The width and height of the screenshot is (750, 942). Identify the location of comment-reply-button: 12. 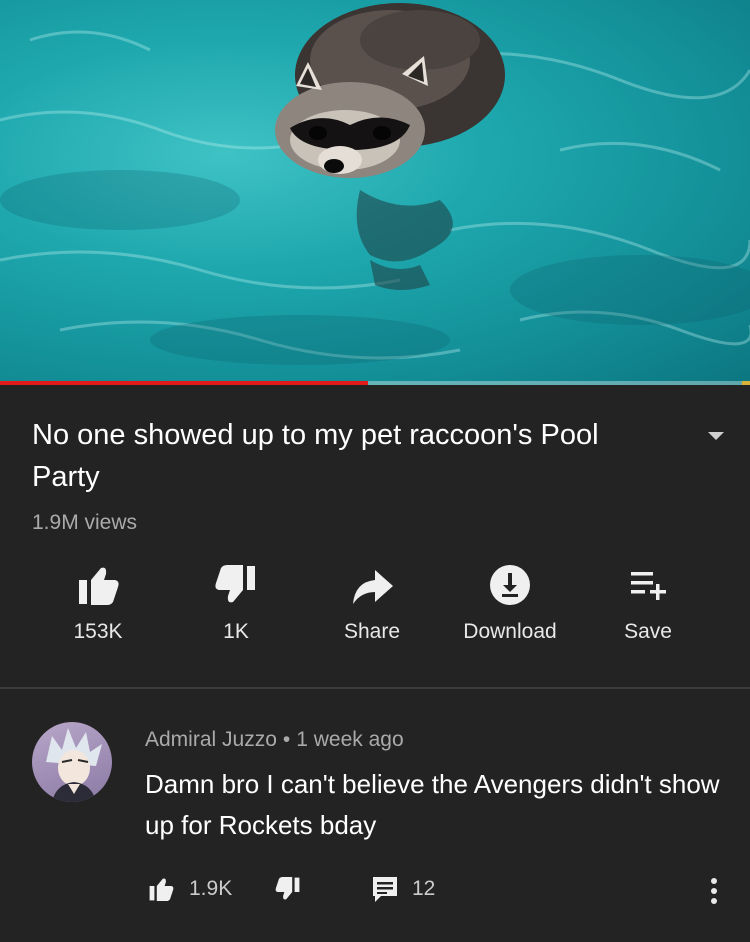
(402, 889).